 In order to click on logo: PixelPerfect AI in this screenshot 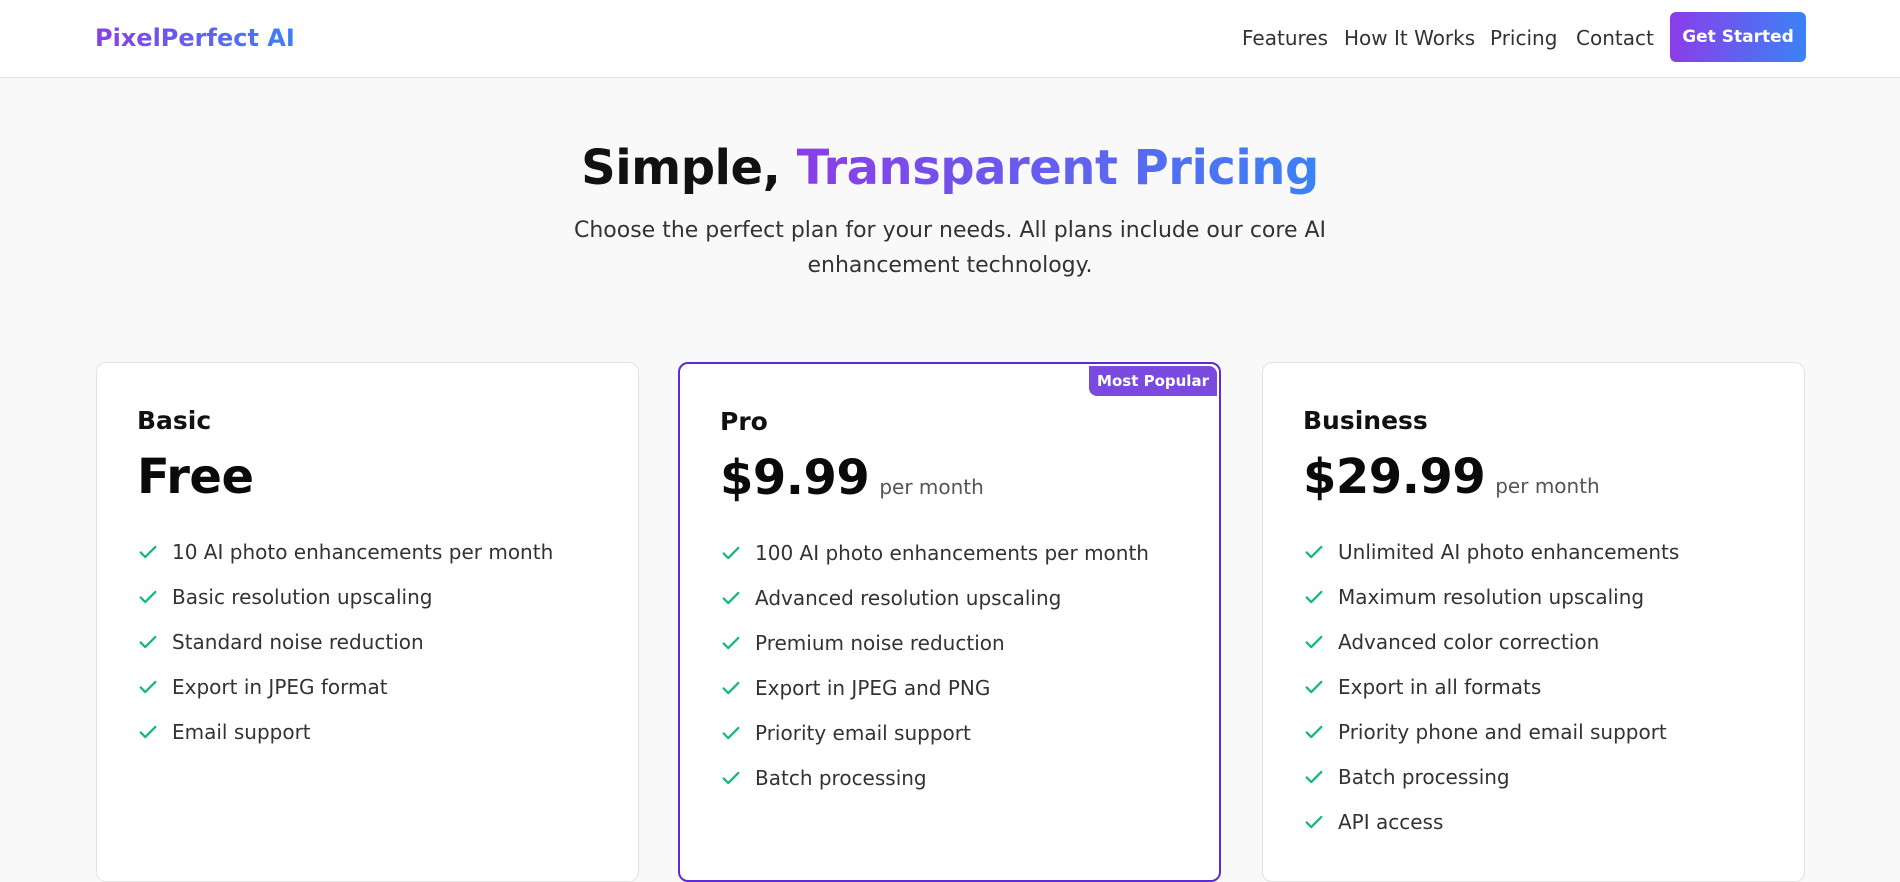, I will do `click(195, 38)`.